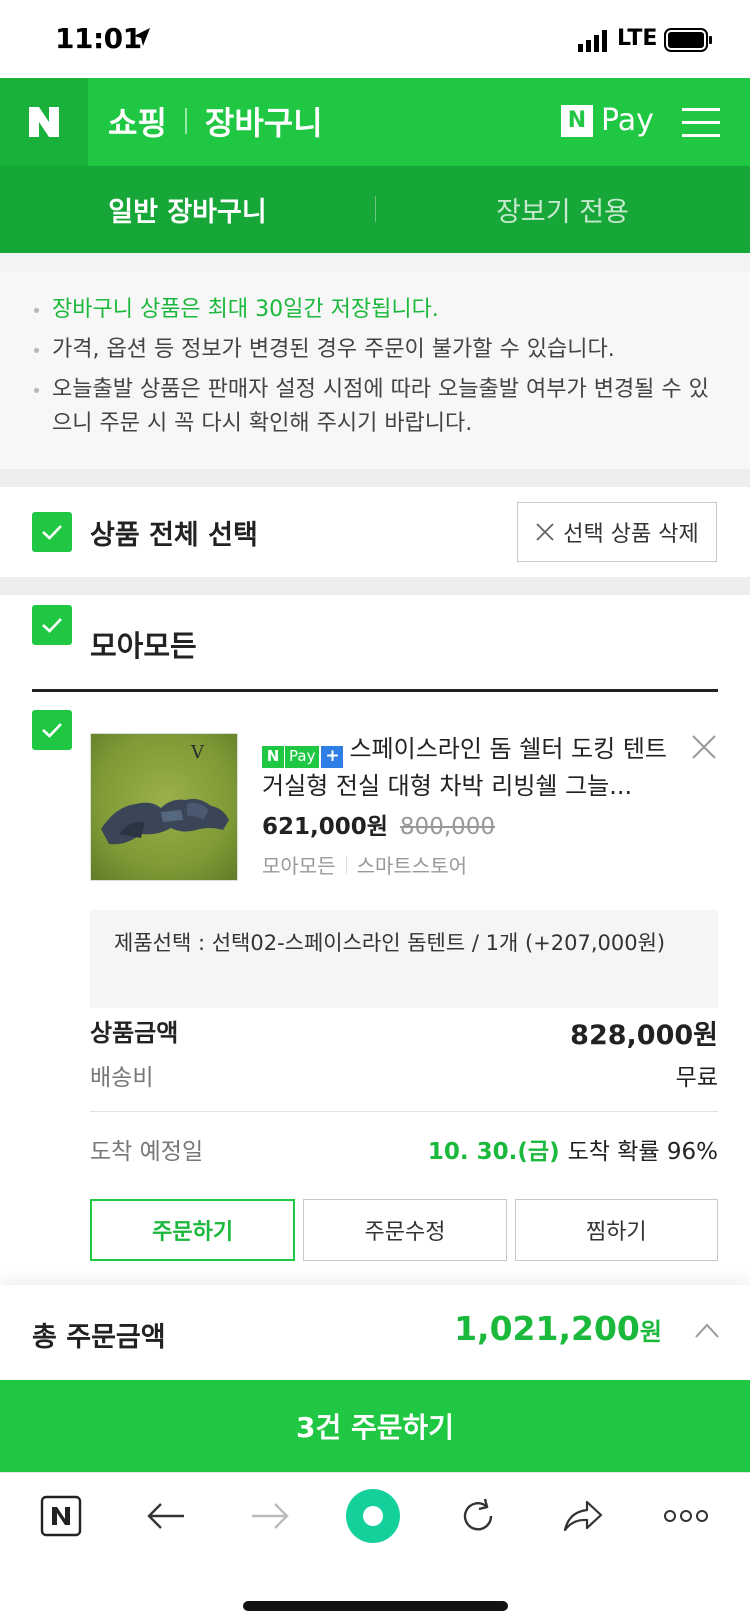 The height and width of the screenshot is (1623, 750). I want to click on item-checkbox, so click(52, 730).